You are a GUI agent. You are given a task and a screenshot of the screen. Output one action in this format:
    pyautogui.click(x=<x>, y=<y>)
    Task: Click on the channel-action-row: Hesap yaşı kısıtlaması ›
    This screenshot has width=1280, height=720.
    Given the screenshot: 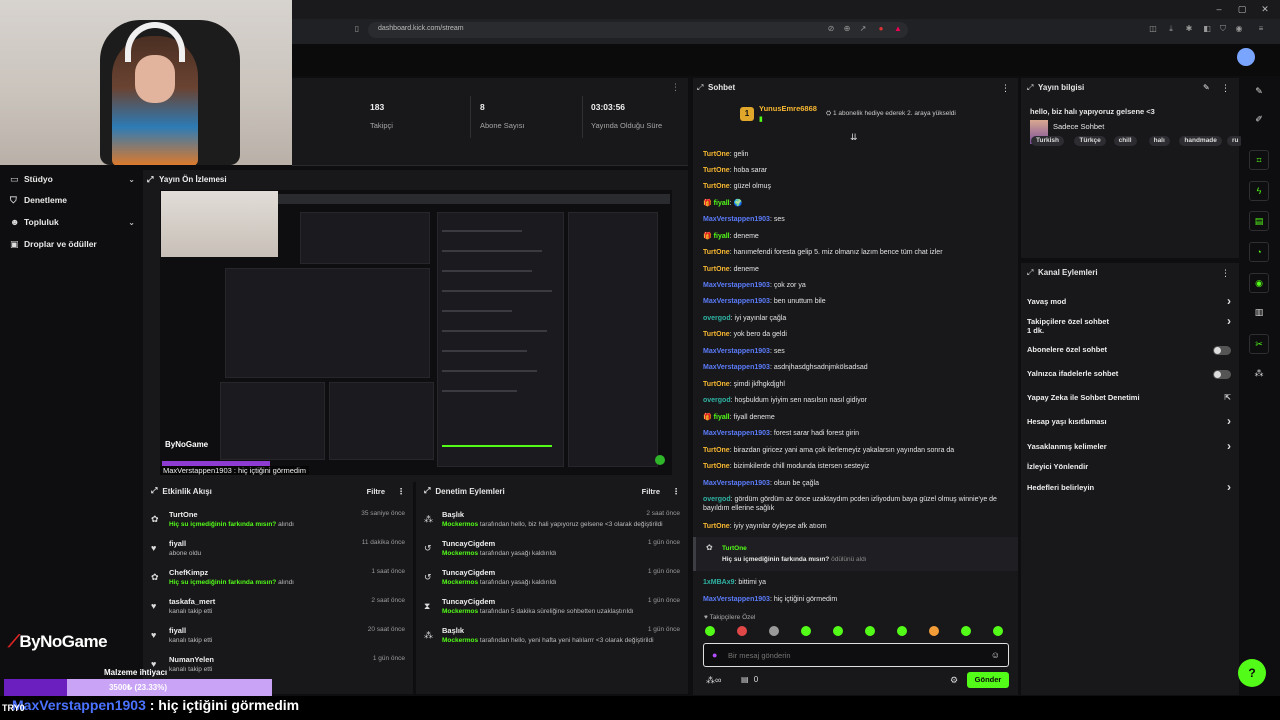 What is the action you would take?
    pyautogui.click(x=1131, y=421)
    